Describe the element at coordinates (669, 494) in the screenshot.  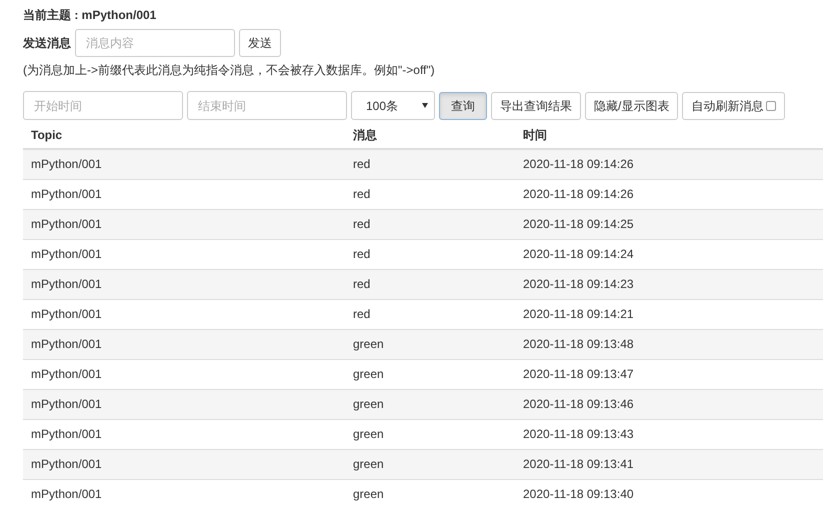
I see `table-cell: 2020-11-18 09:13:40` at that location.